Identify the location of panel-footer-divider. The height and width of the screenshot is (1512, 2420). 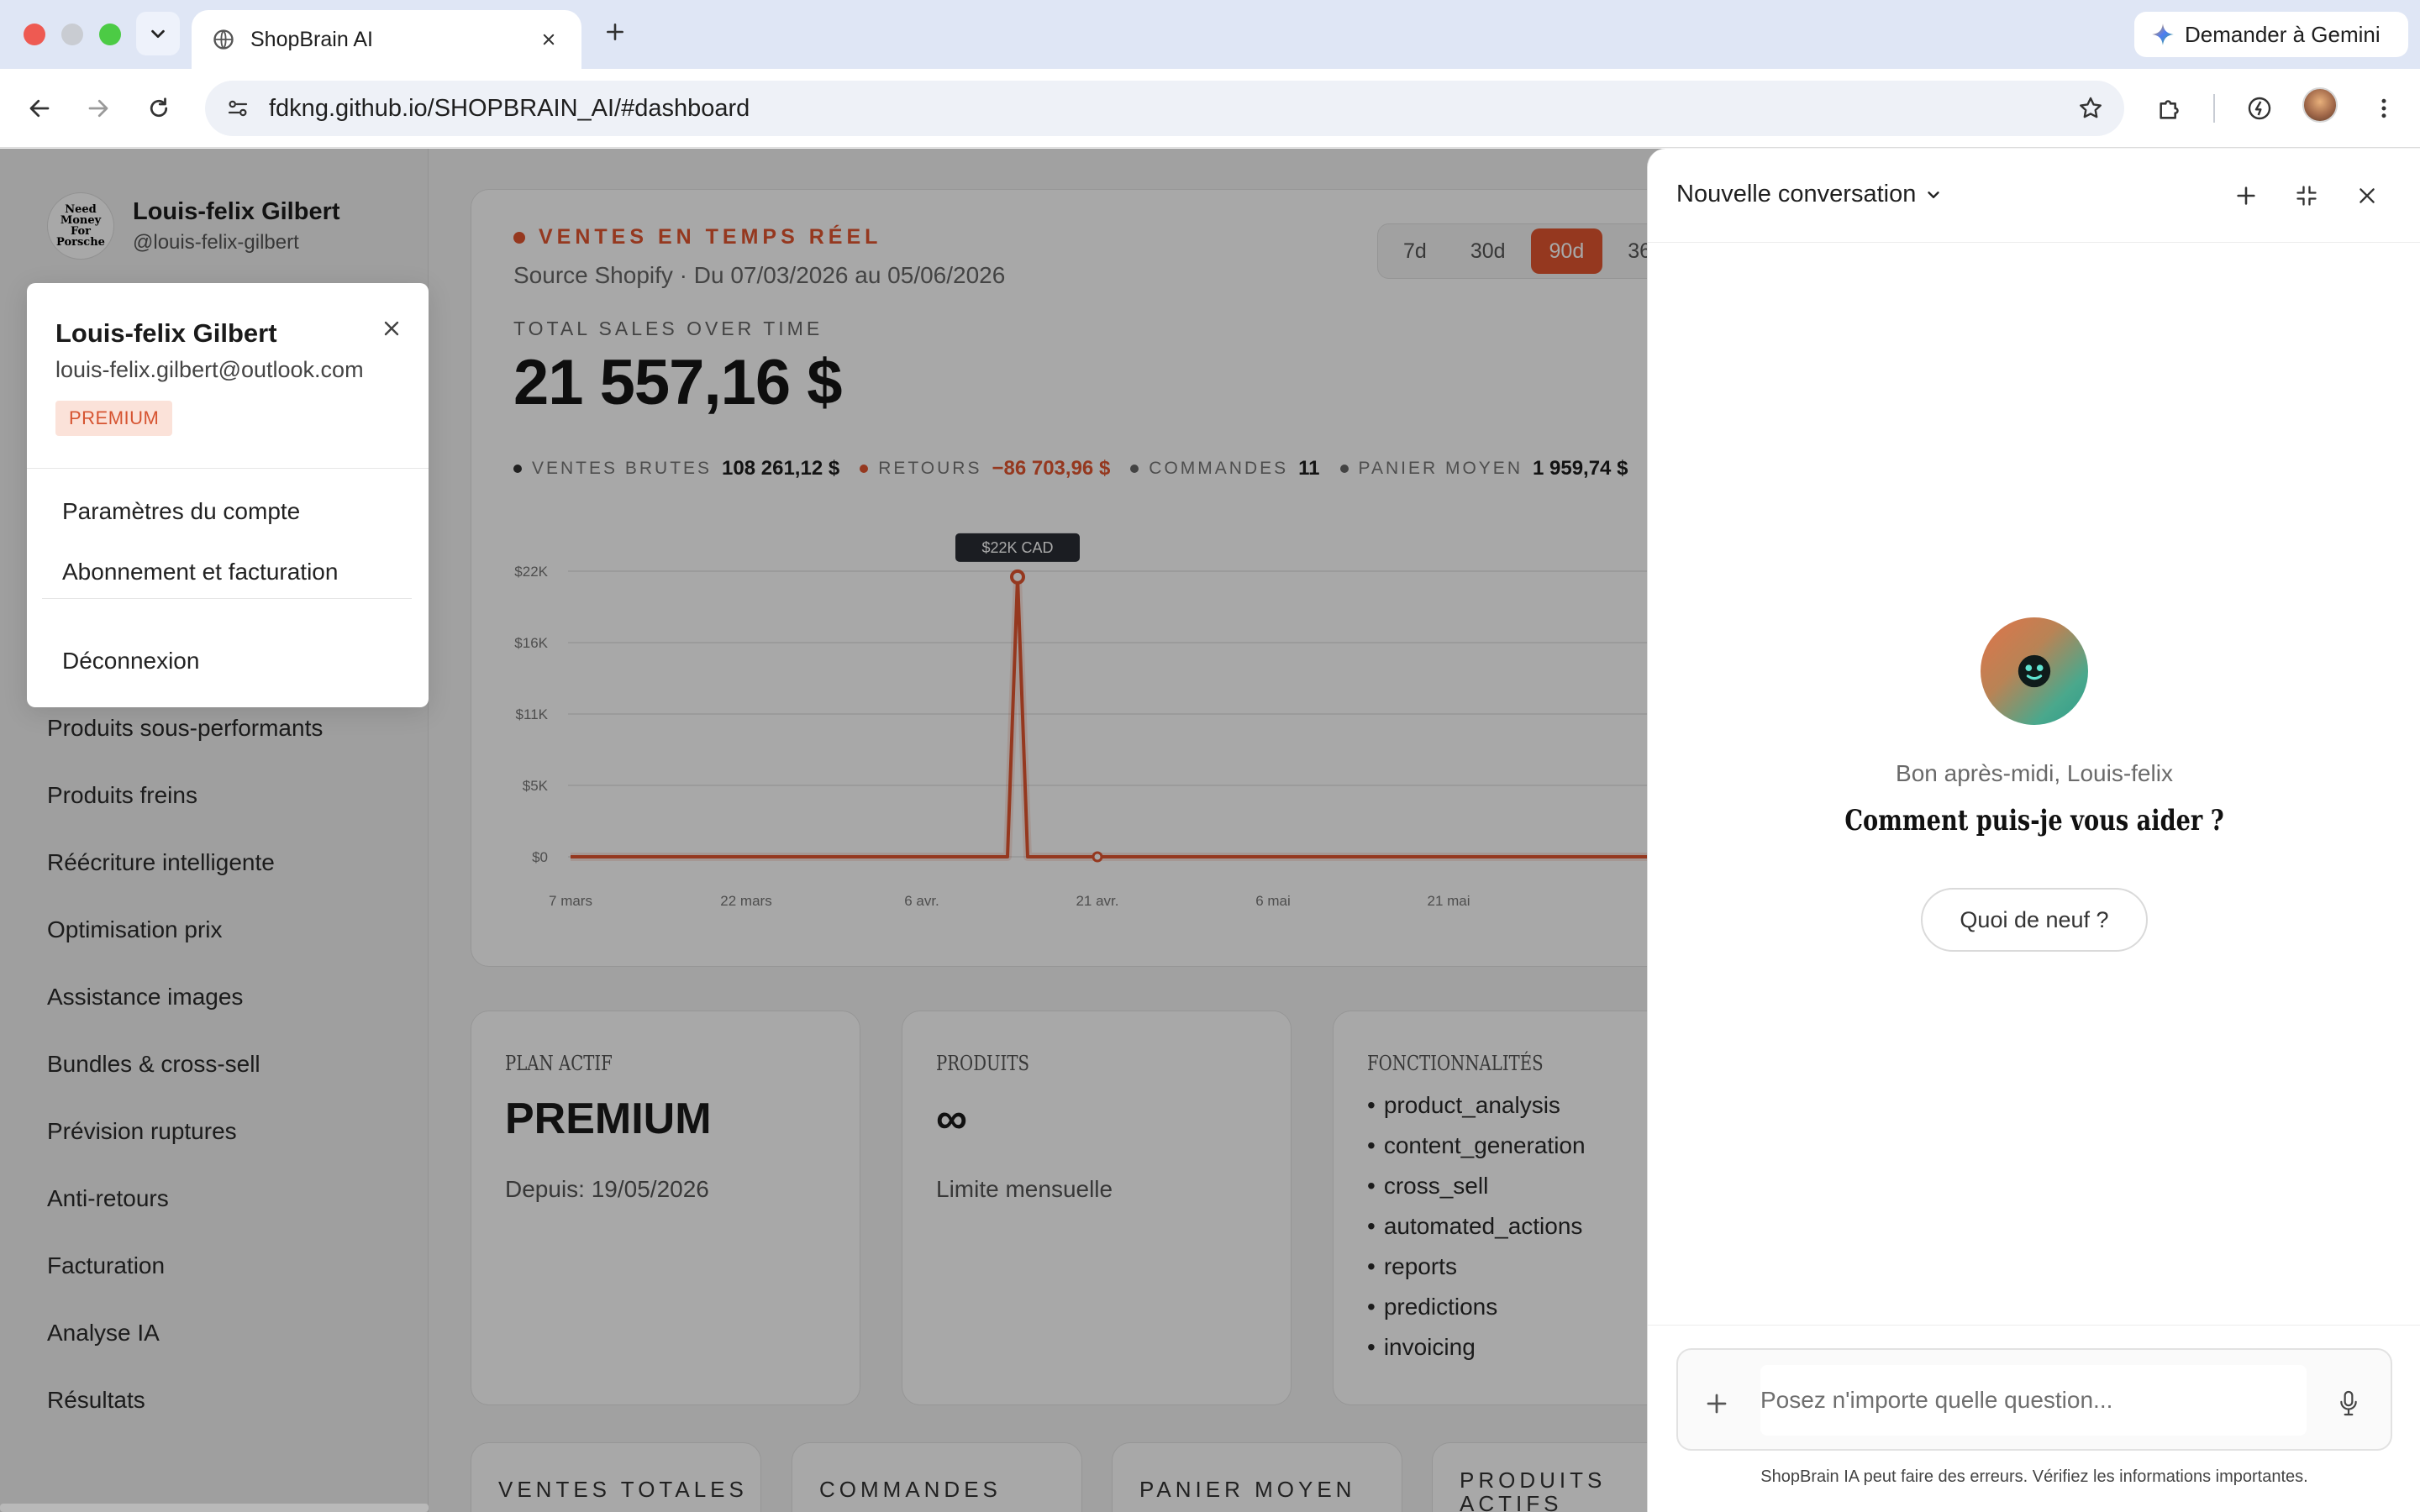
(2034, 1325).